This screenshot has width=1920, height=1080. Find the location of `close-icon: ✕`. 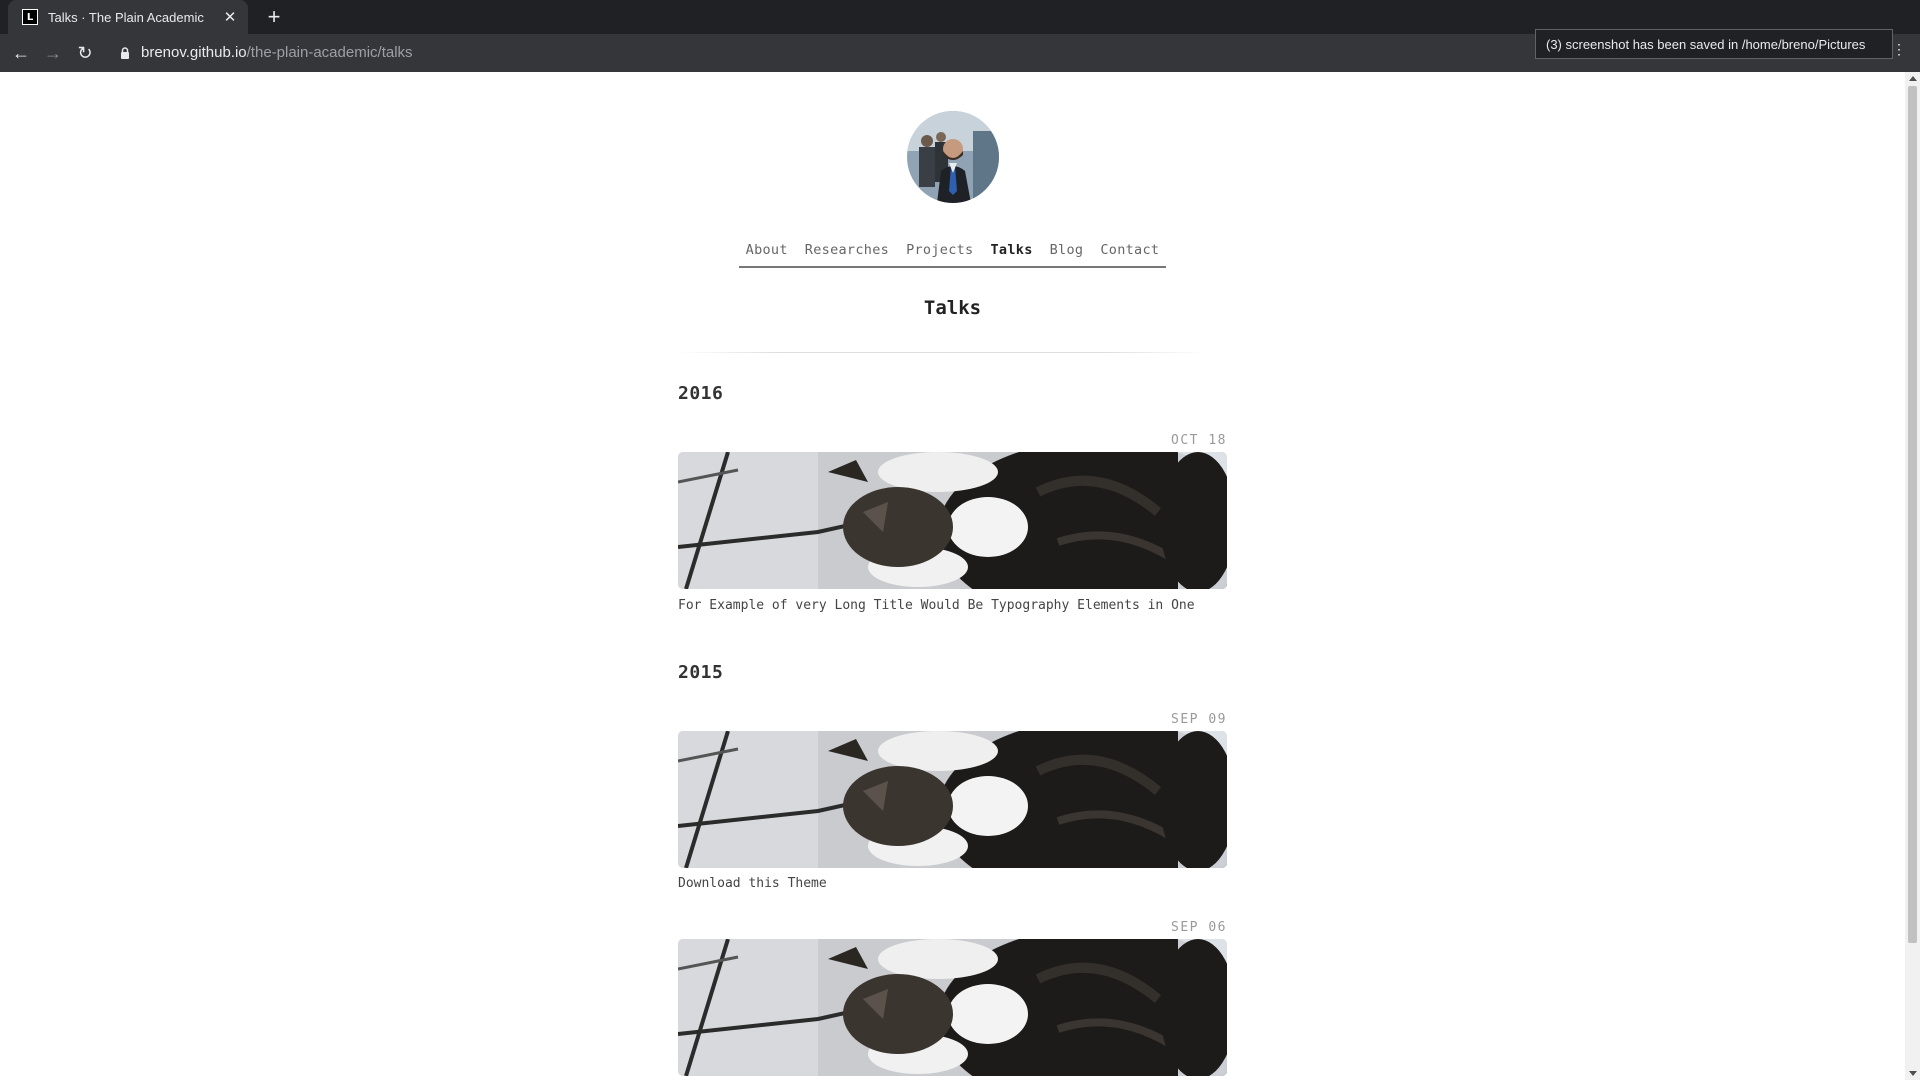

close-icon: ✕ is located at coordinates (230, 17).